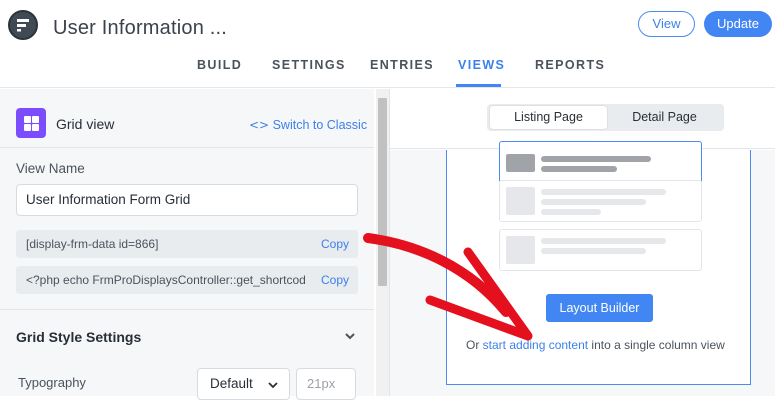 Image resolution: width=775 pixels, height=400 pixels. Describe the element at coordinates (570, 65) in the screenshot. I see `tab-reports: REPORTS` at that location.